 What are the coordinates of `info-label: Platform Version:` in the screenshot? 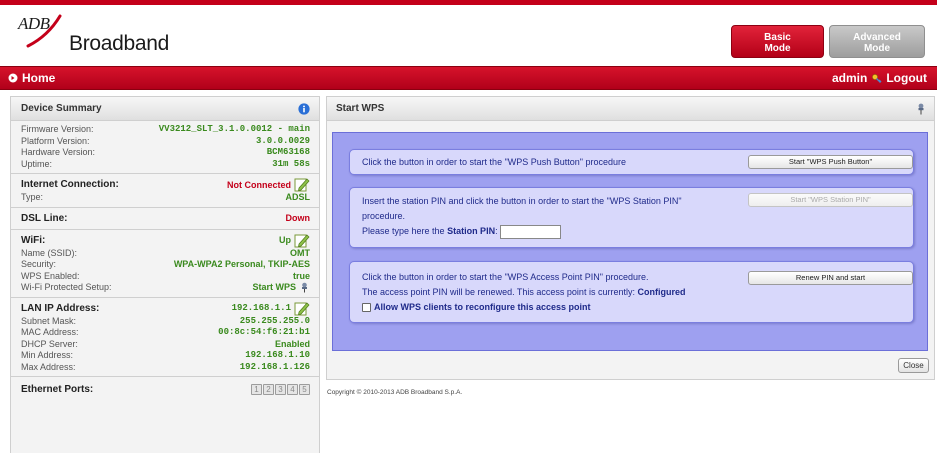 It's located at (55, 140).